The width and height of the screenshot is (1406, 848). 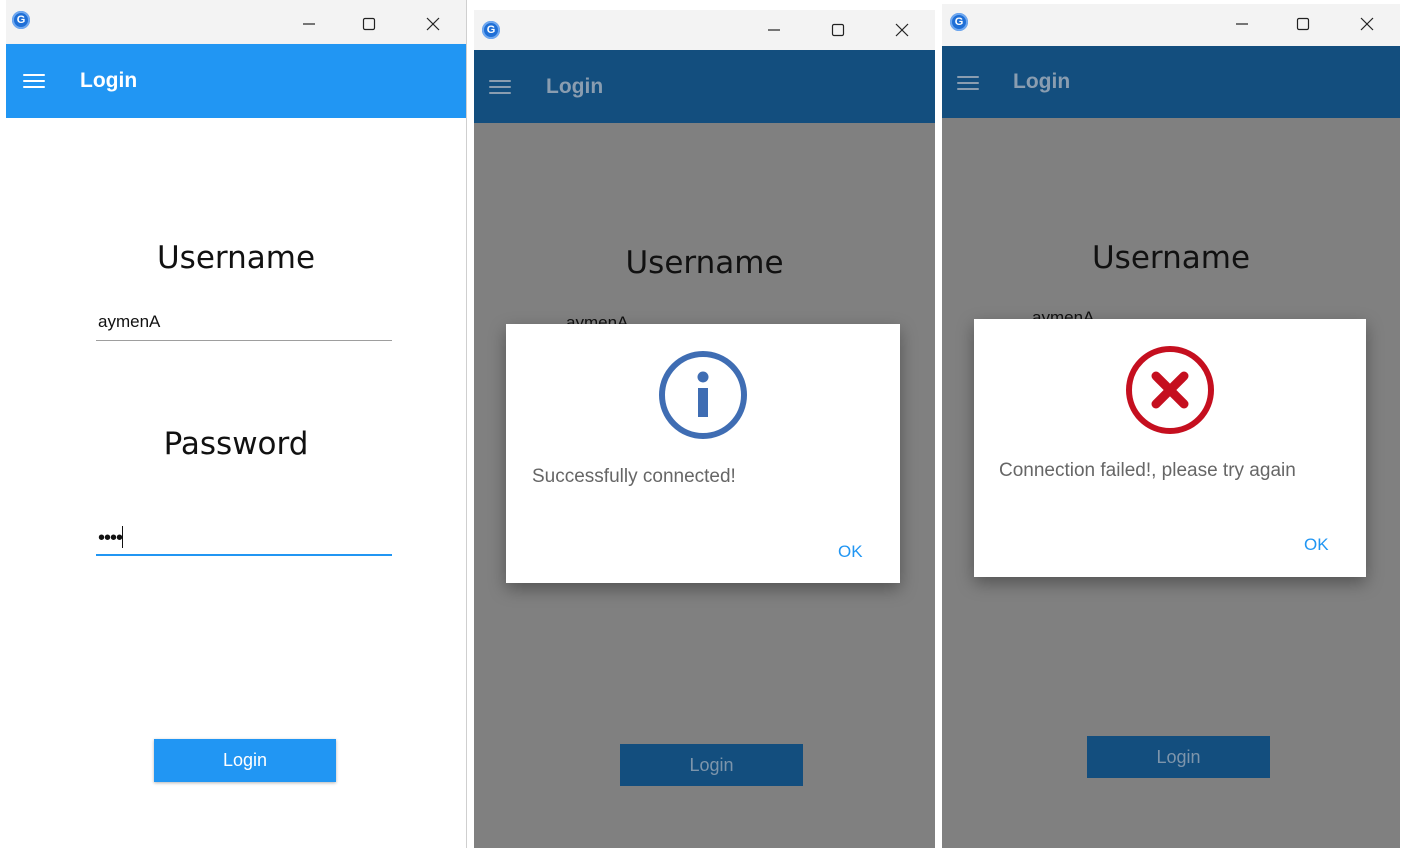 What do you see at coordinates (703, 453) in the screenshot?
I see `success-dialog: Successfully connected! OK` at bounding box center [703, 453].